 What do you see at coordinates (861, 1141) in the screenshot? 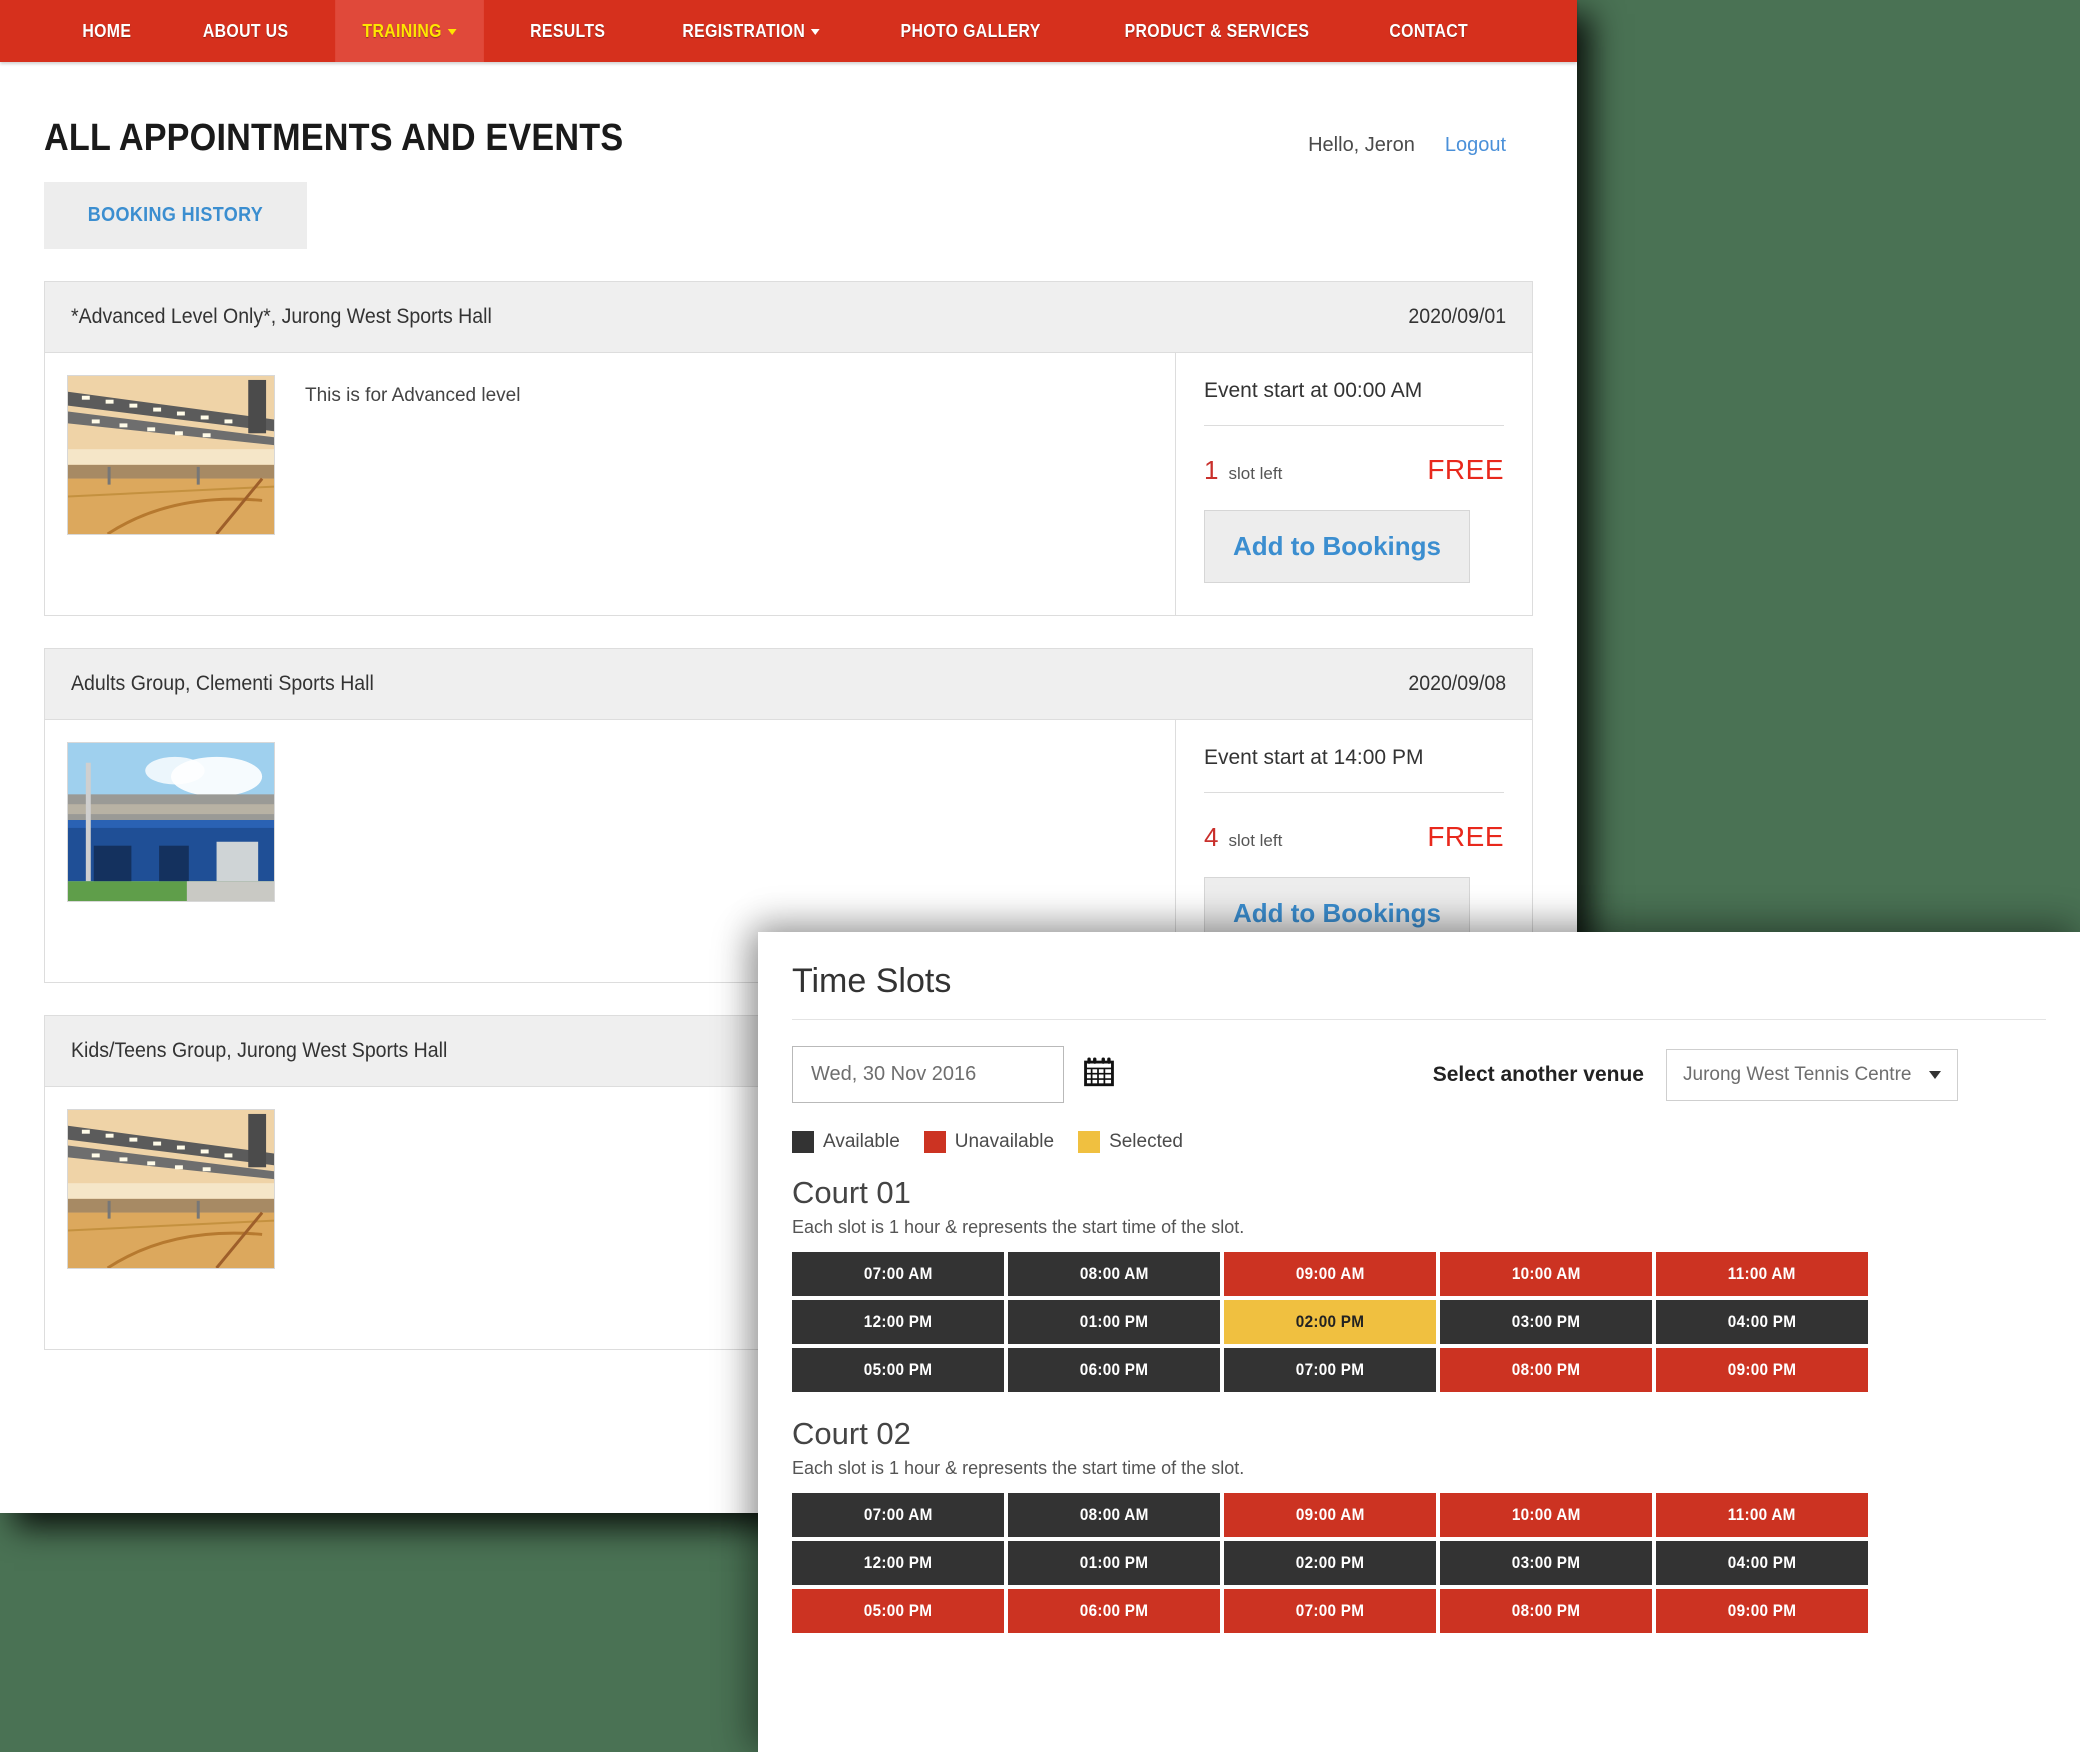
I see `legend-label: Available` at bounding box center [861, 1141].